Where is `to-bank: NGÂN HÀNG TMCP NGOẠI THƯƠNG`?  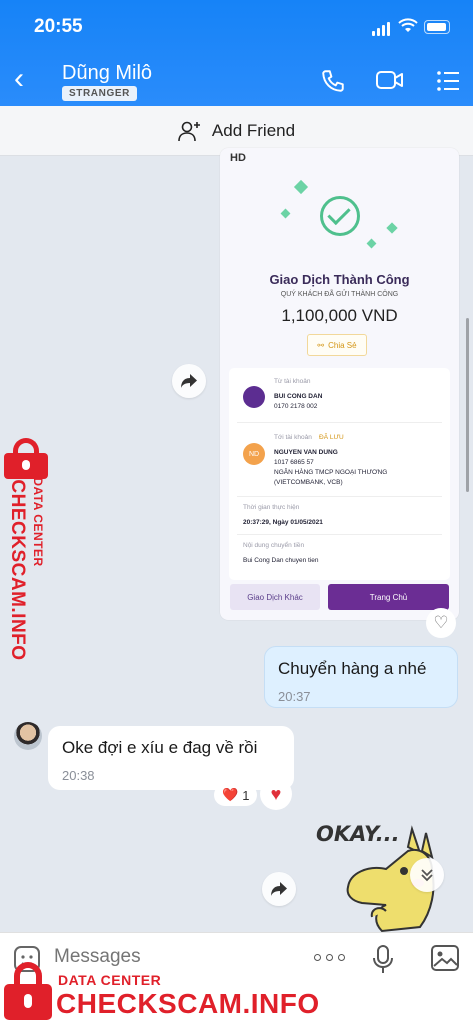 to-bank: NGÂN HÀNG TMCP NGOẠI THƯƠNG is located at coordinates (331, 472).